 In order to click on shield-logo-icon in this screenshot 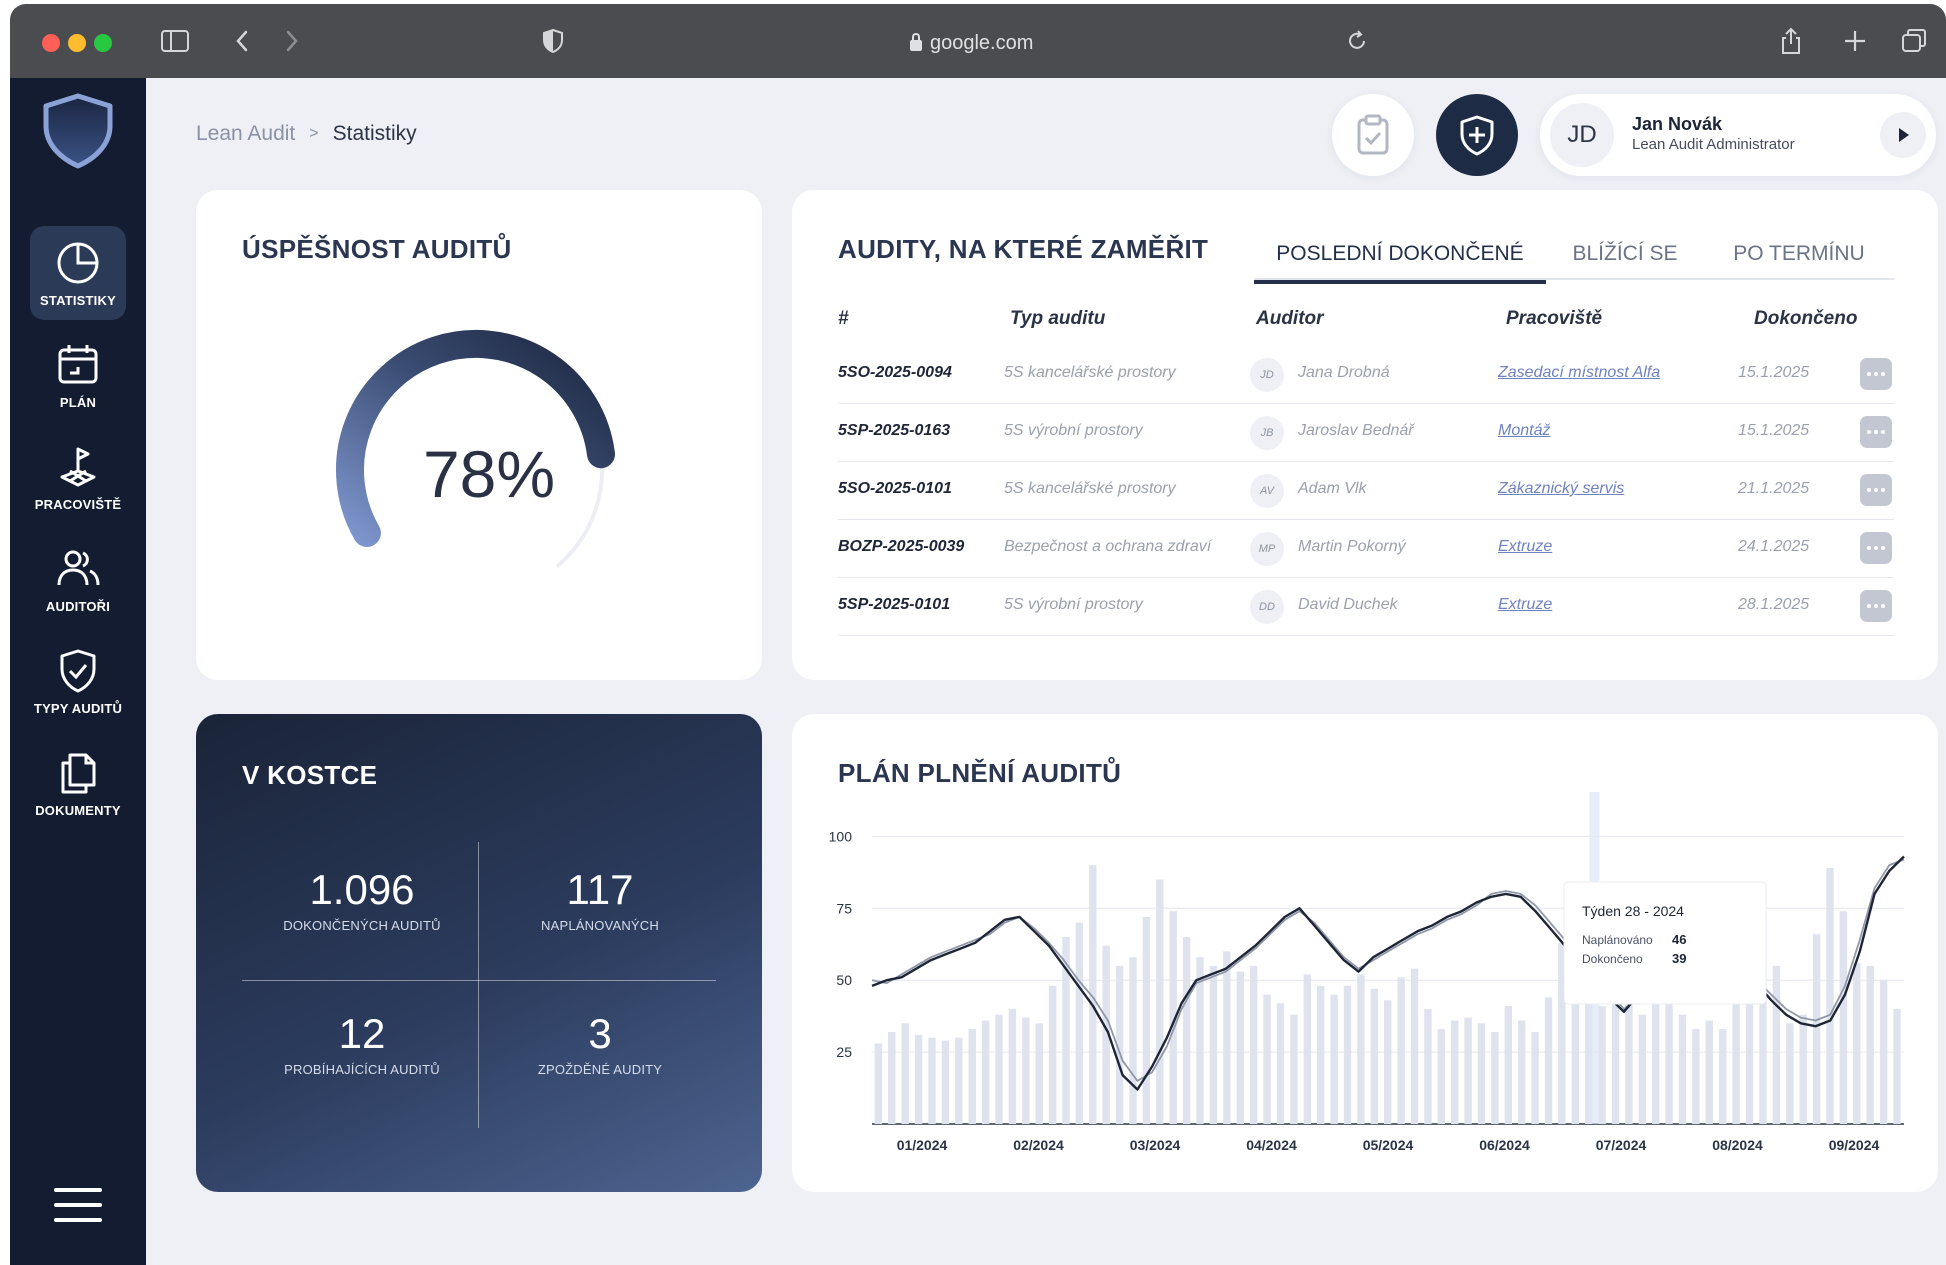, I will do `click(78, 130)`.